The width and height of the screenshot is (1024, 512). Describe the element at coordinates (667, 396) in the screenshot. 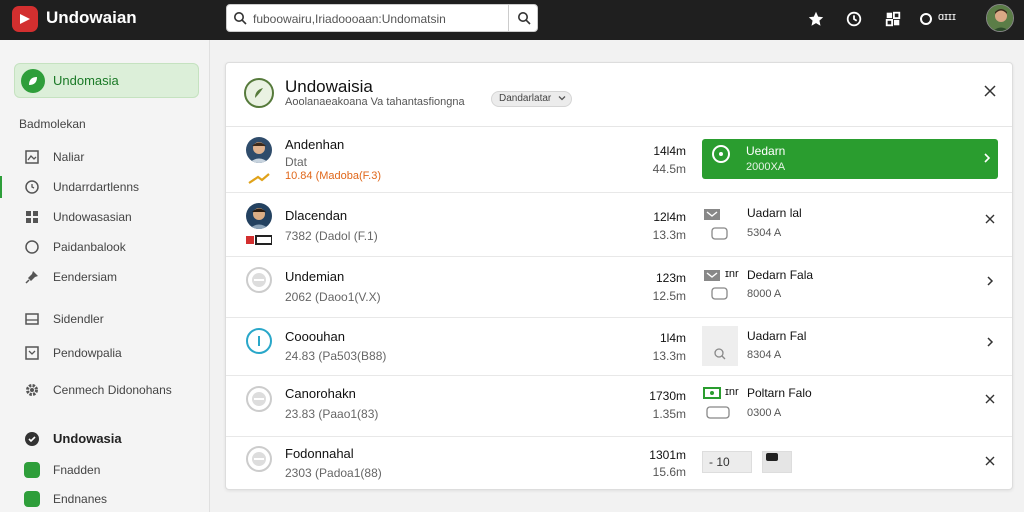

I see `row-value-primary: 1730m` at that location.